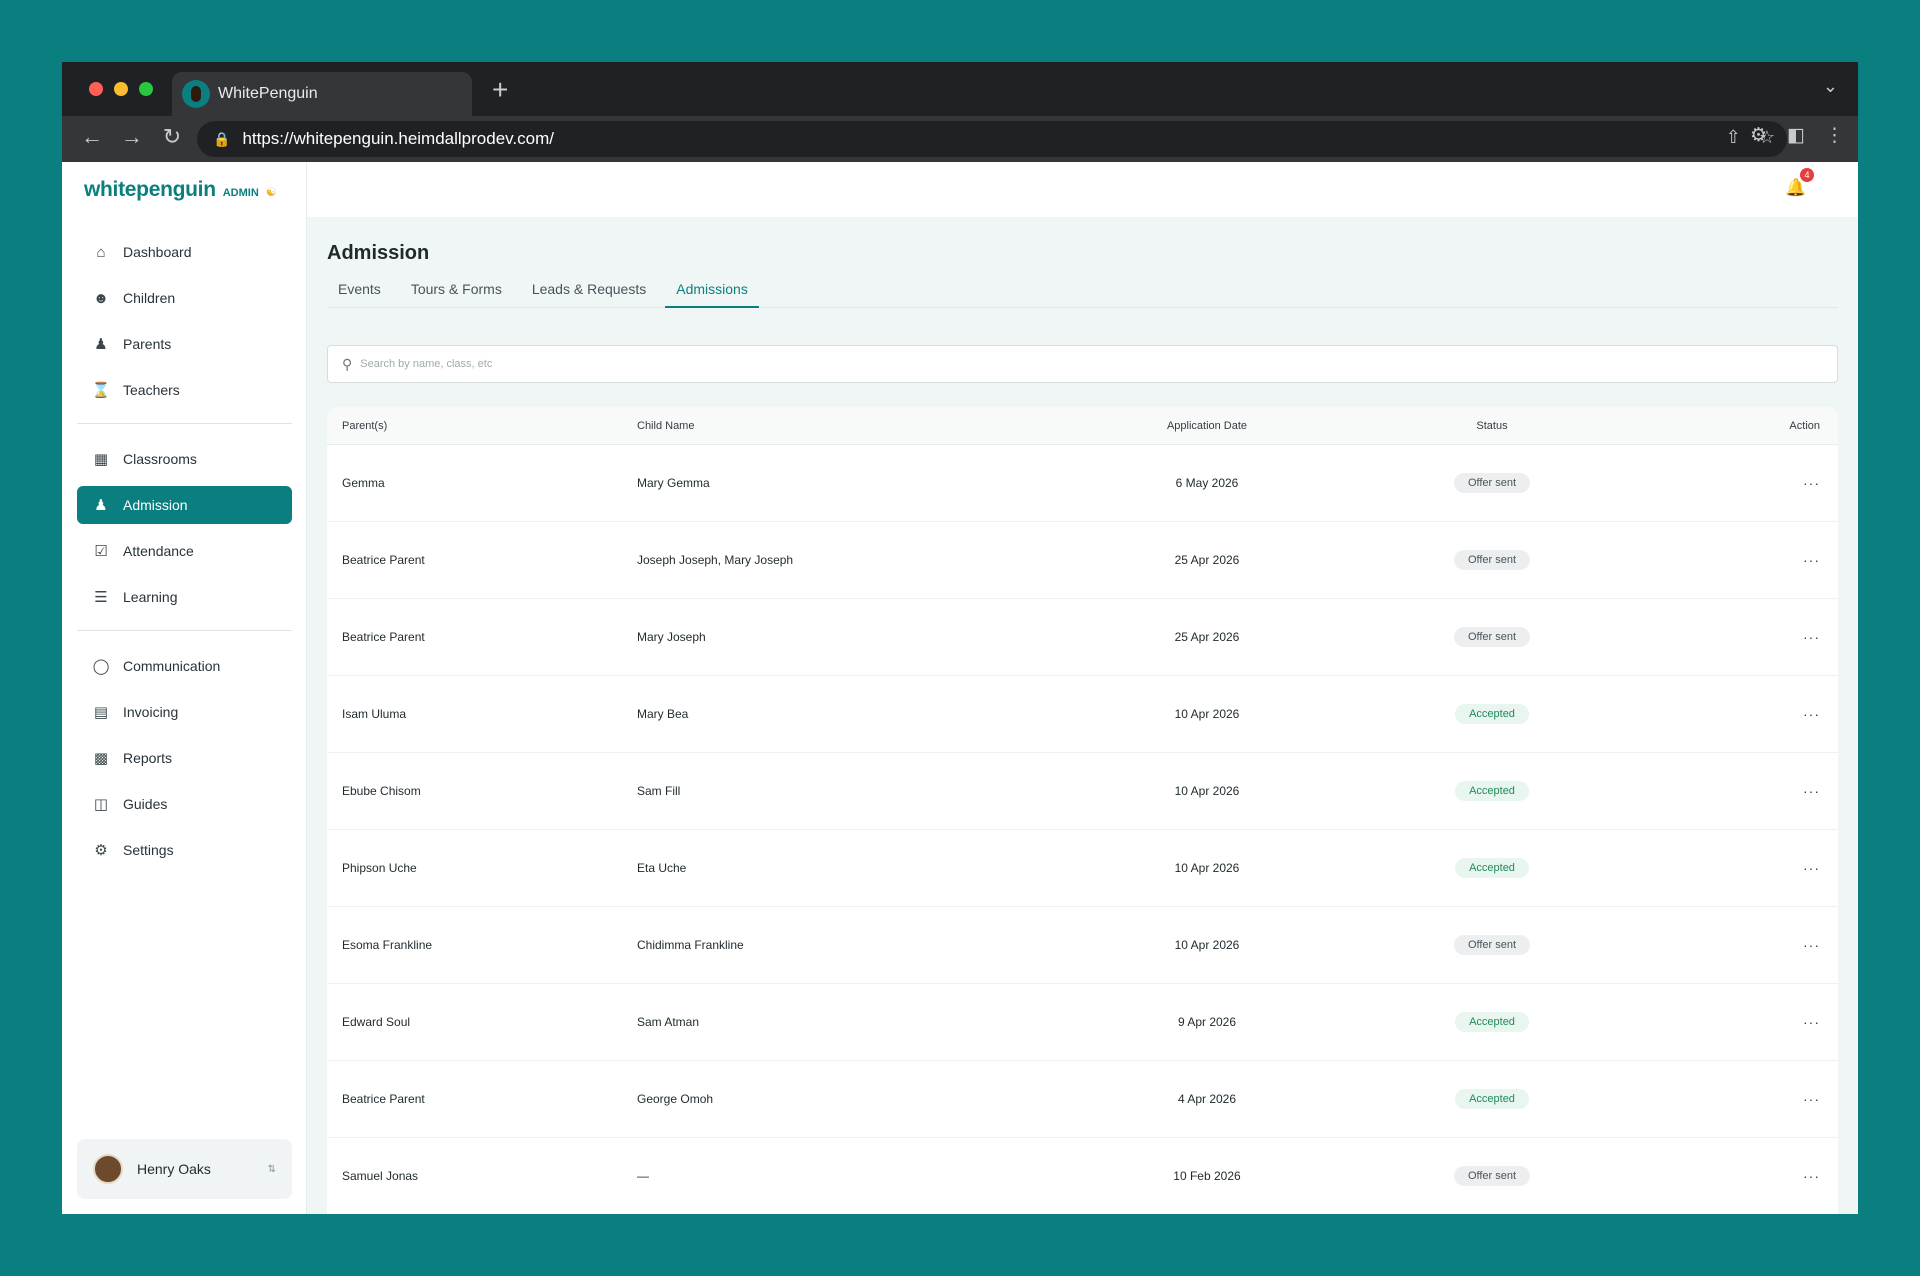  What do you see at coordinates (1830, 86) in the screenshot?
I see `tab-list-chevron-icon: ⌄` at bounding box center [1830, 86].